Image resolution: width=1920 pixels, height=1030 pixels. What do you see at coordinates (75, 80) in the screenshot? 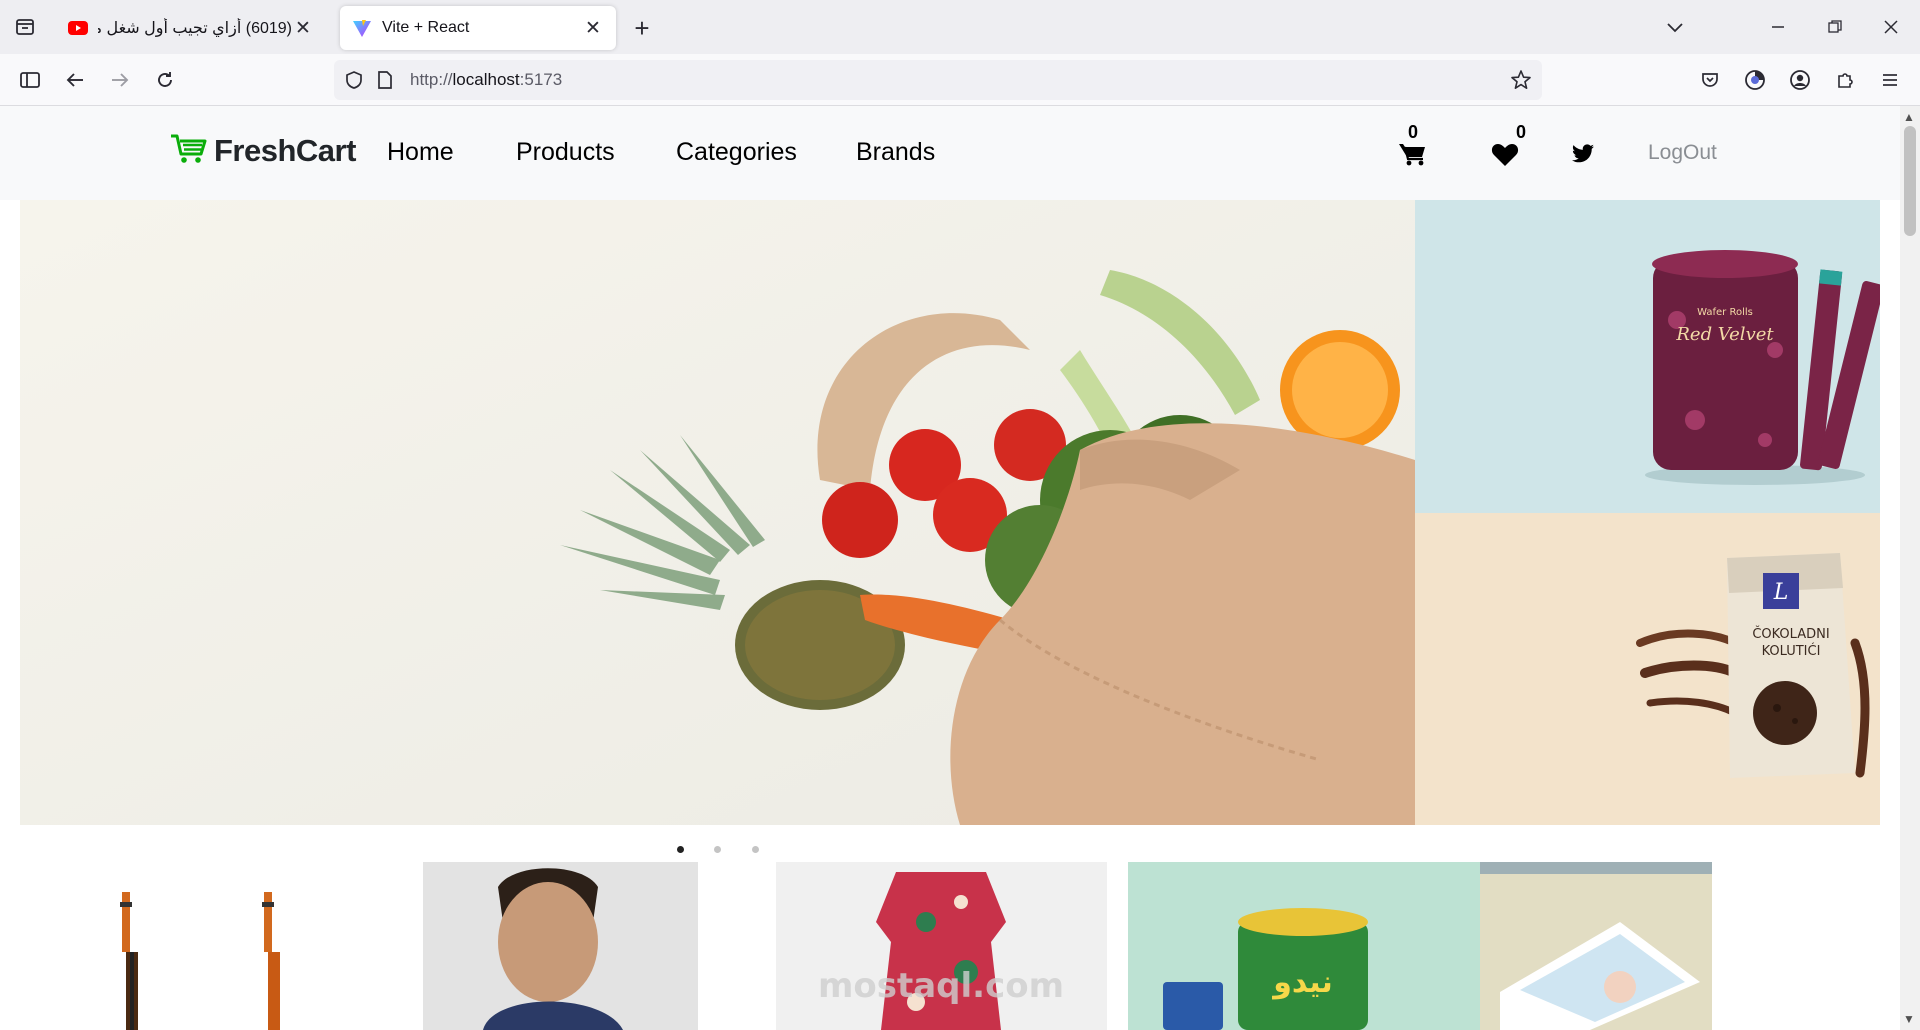
I see `back-icon` at bounding box center [75, 80].